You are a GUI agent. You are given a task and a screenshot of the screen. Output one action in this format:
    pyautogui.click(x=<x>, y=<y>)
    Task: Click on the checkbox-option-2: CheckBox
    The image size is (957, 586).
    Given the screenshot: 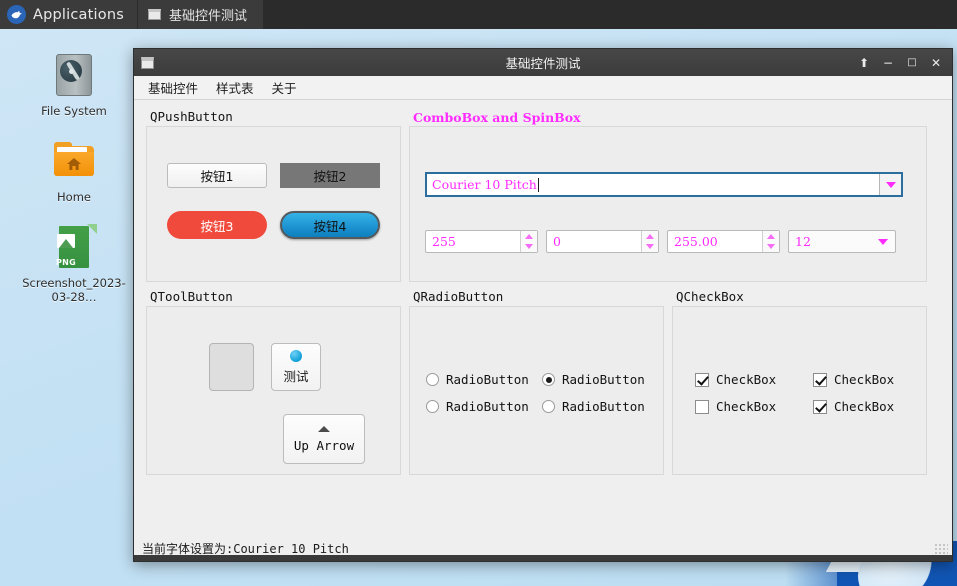 What is the action you would take?
    pyautogui.click(x=872, y=379)
    